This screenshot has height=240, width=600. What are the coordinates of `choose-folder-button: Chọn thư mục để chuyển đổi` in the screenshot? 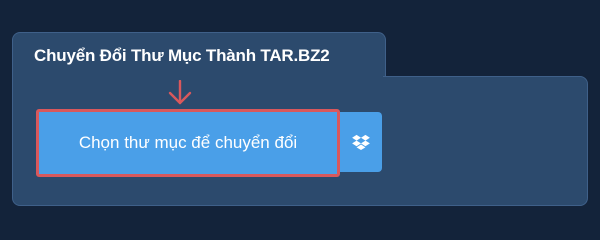 It's located at (188, 143).